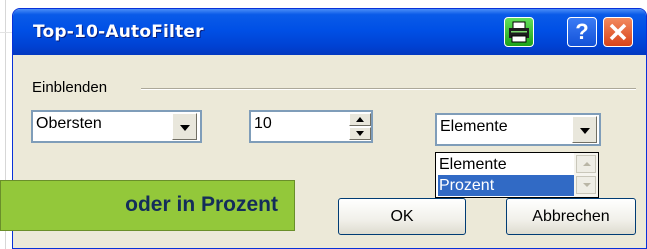  I want to click on close-icon, so click(618, 32).